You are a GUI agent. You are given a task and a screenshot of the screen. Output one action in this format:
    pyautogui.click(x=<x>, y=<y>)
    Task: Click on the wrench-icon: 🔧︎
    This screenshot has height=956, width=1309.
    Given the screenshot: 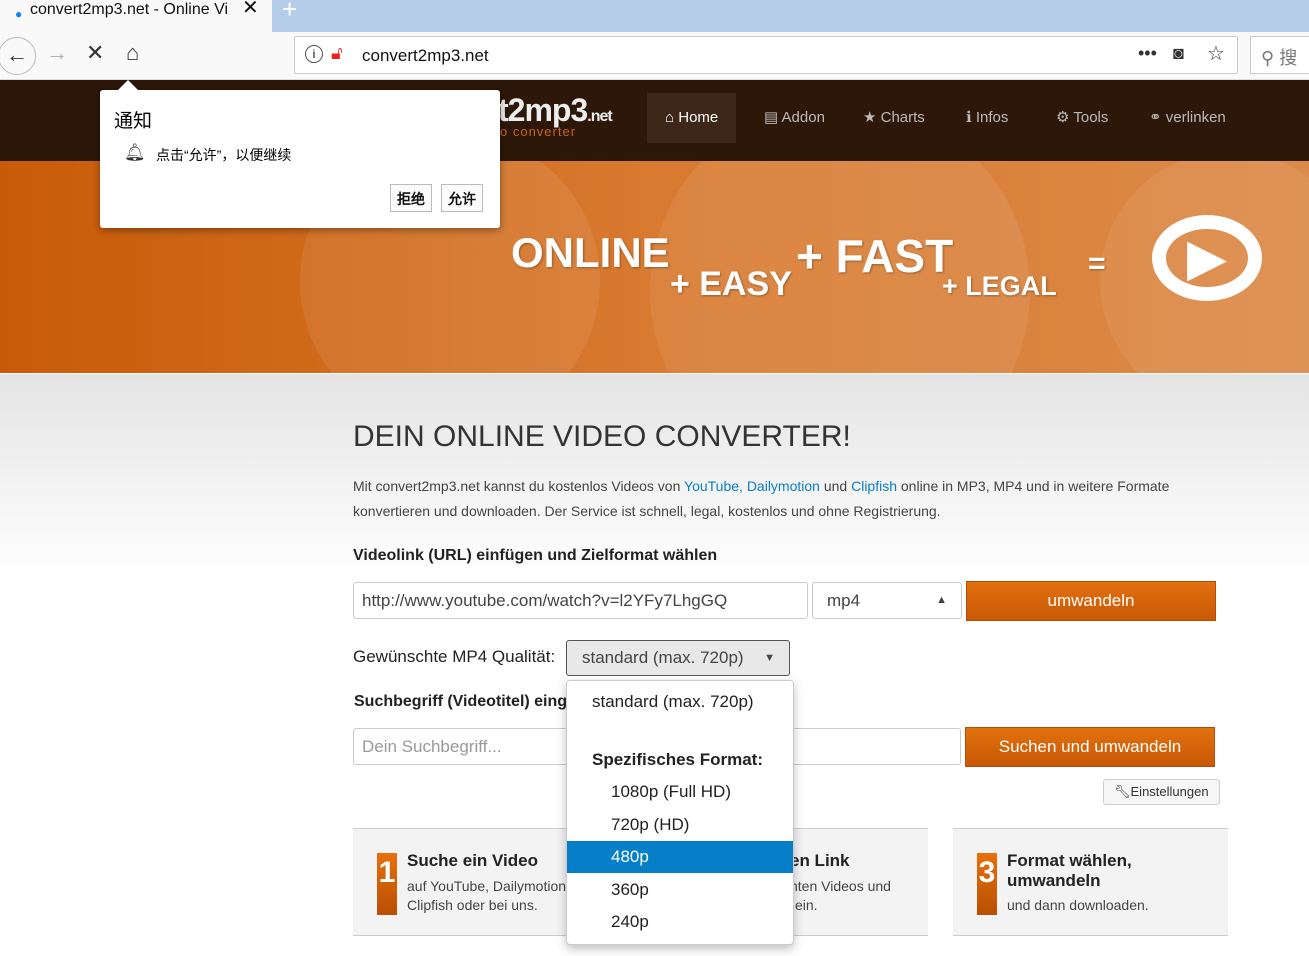 What is the action you would take?
    pyautogui.click(x=1122, y=791)
    